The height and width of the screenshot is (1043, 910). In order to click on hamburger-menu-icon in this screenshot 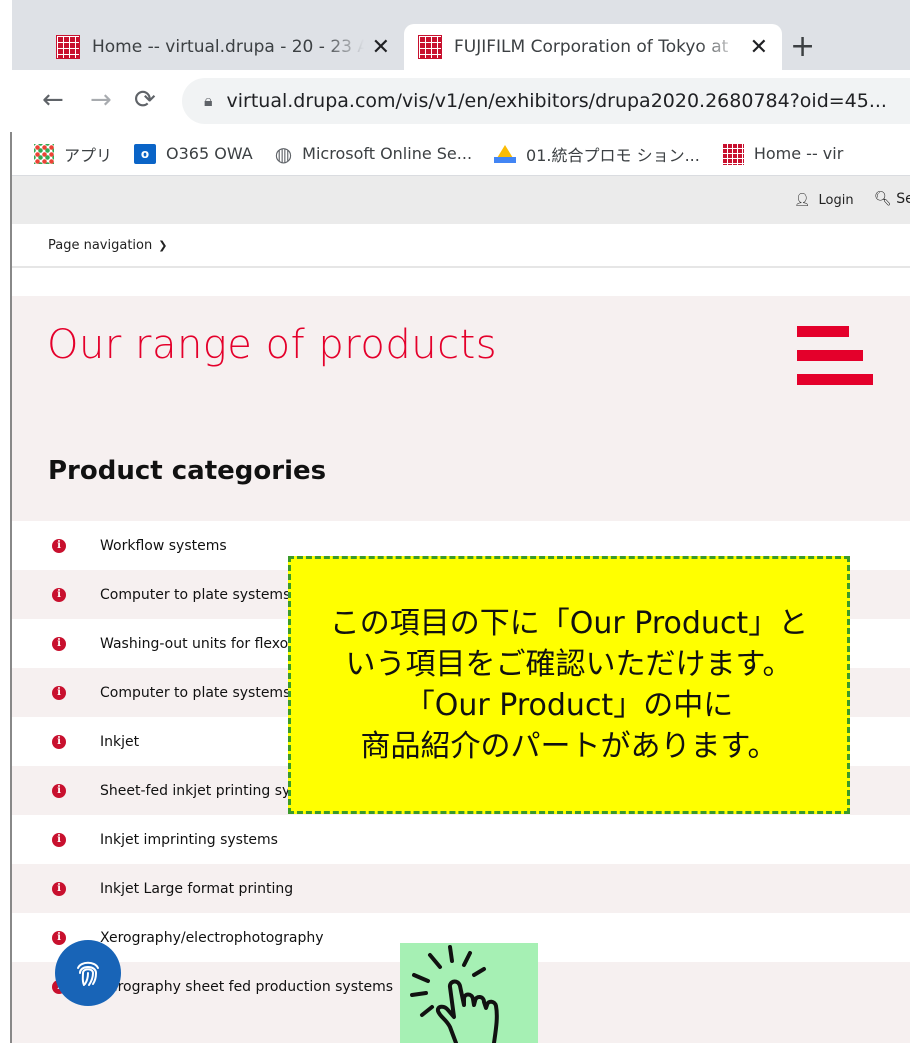, I will do `click(835, 356)`.